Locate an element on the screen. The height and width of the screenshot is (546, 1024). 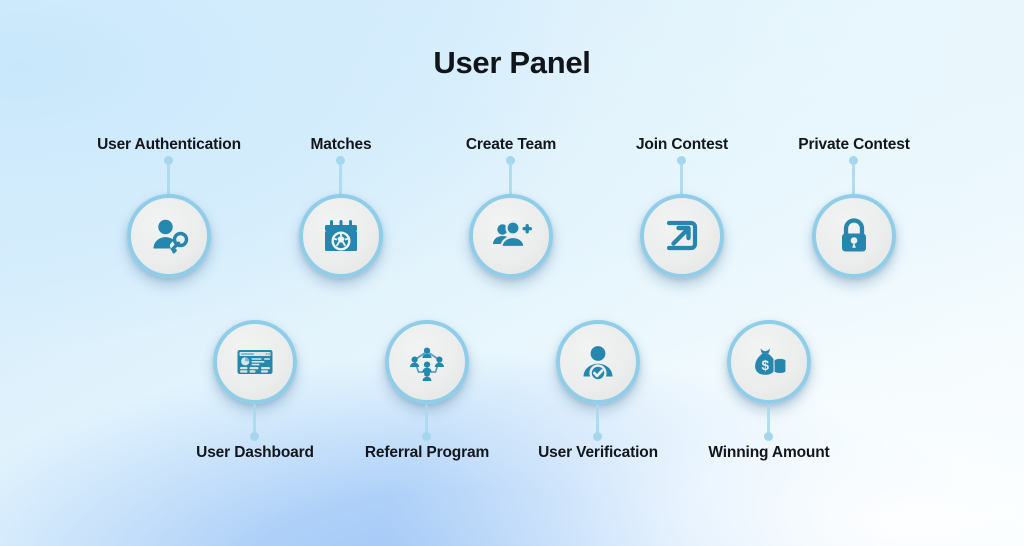
arrow-enter-square-icon is located at coordinates (682, 236).